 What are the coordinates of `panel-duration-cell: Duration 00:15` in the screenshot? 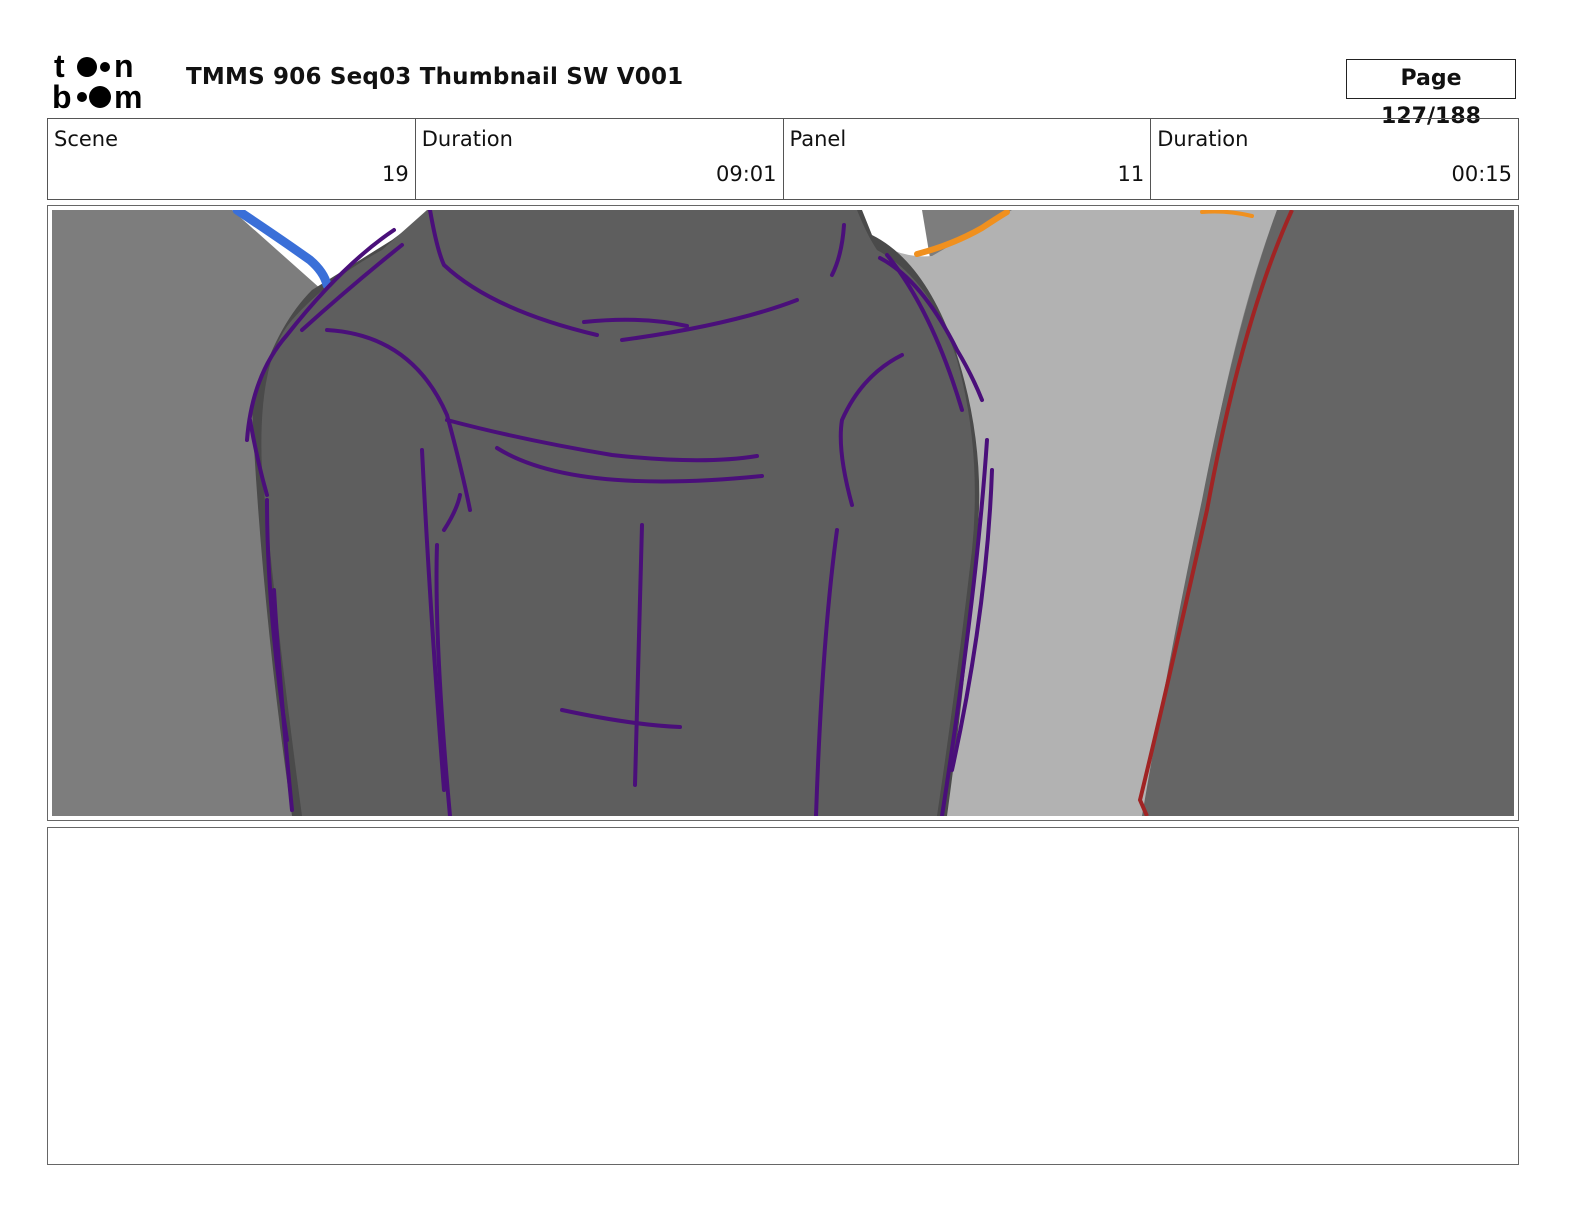 It's located at (1334, 159).